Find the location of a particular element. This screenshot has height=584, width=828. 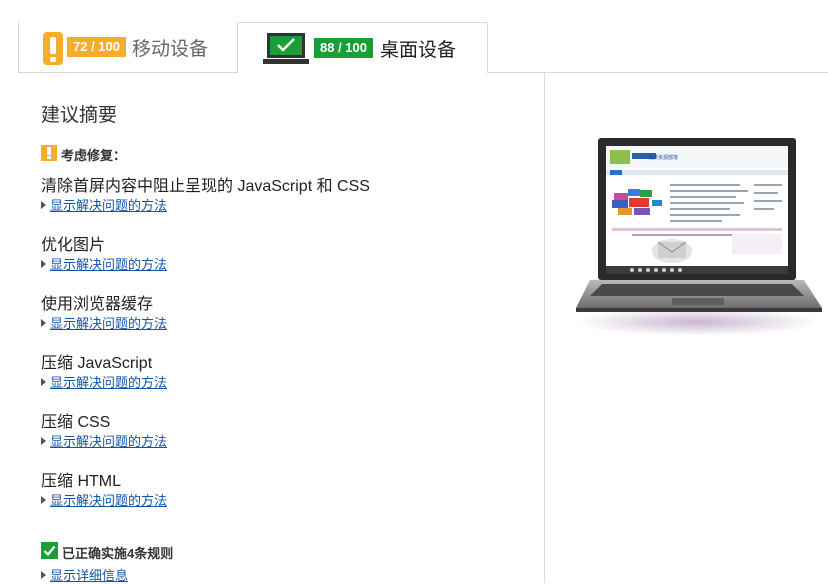

tab-desktop-label: 桌面设备 is located at coordinates (418, 50).